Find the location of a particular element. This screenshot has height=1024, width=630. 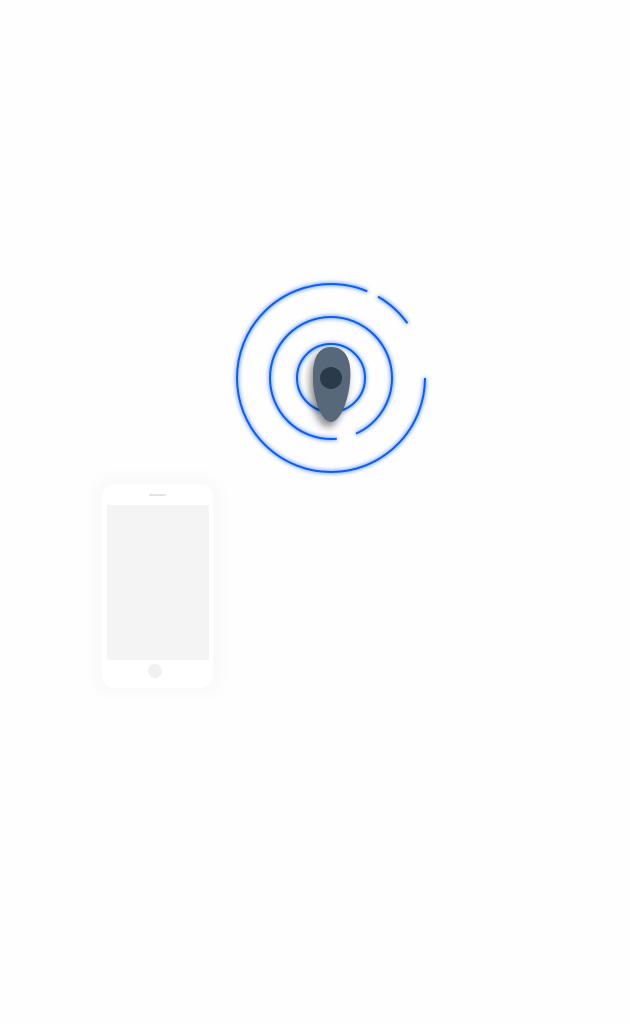

remote-device-icon is located at coordinates (331, 384).